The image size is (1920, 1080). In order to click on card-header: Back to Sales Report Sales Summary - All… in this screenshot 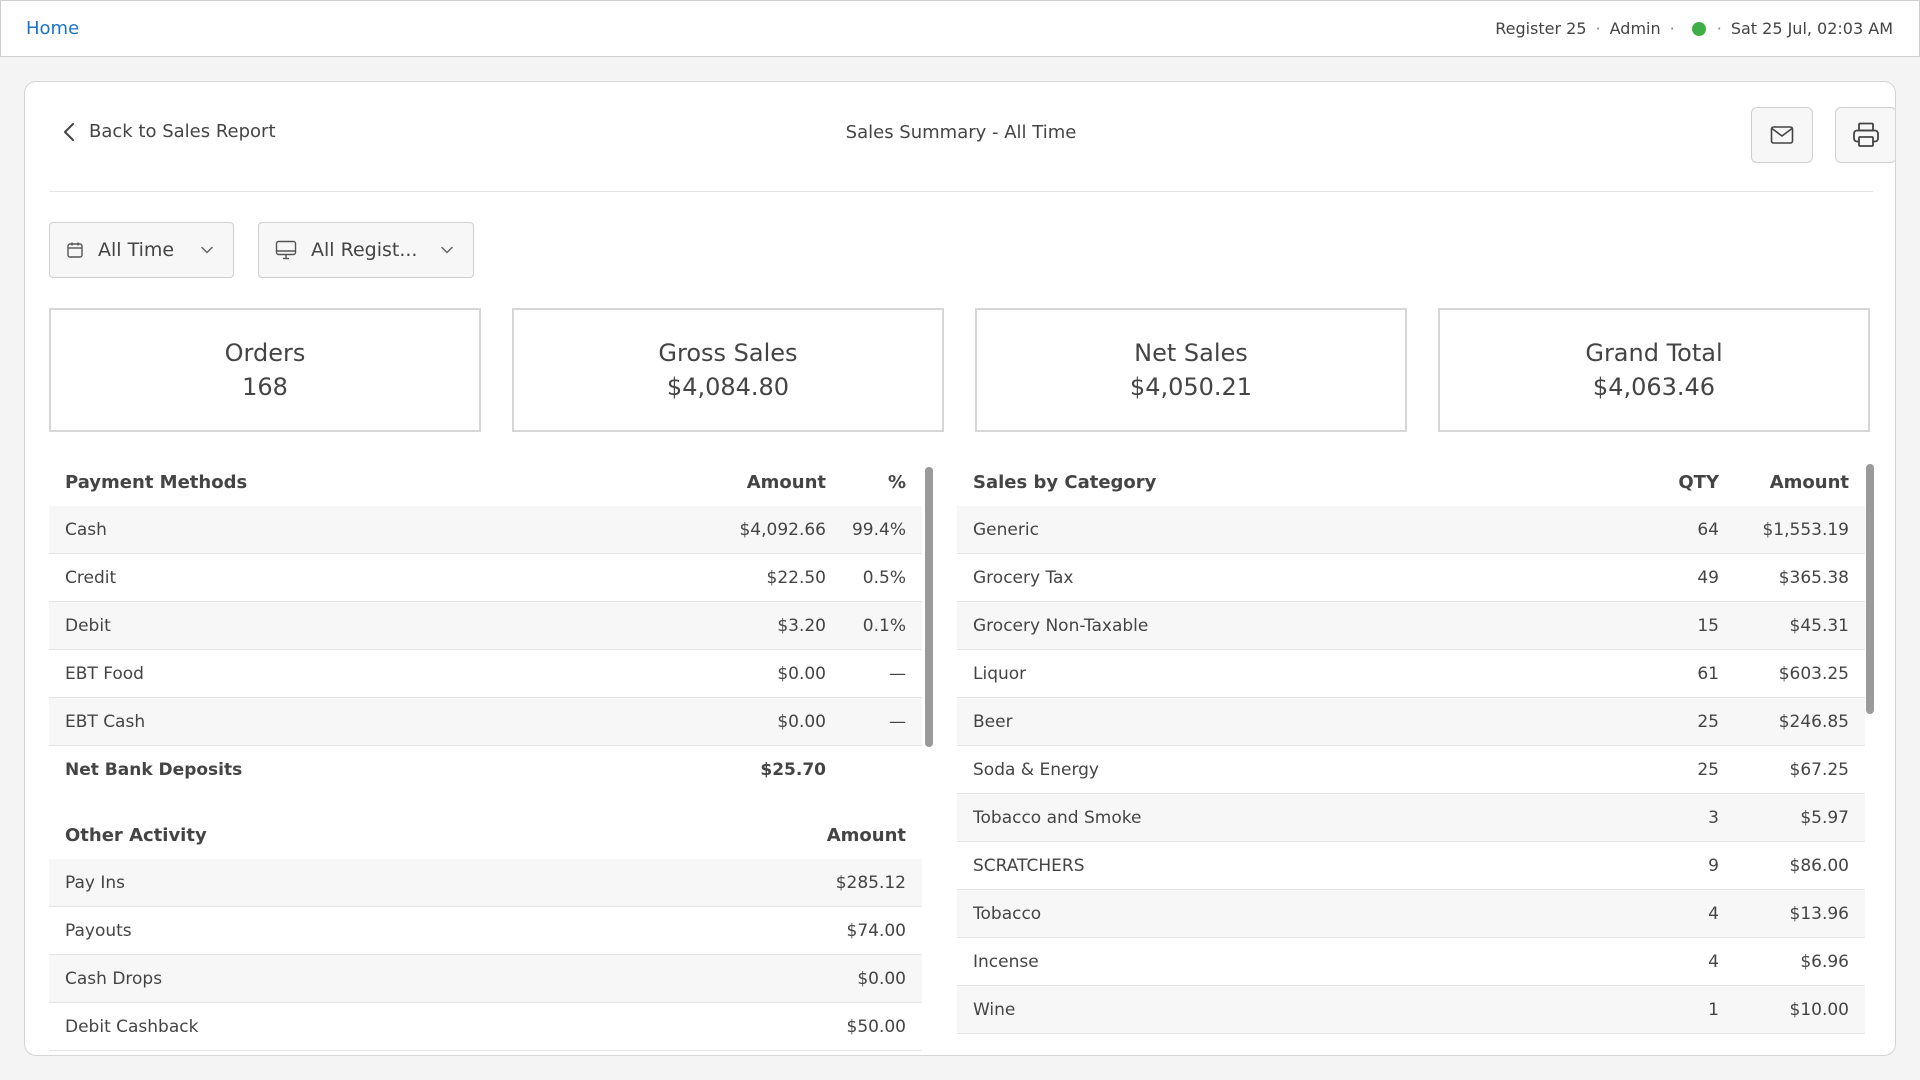, I will do `click(972, 137)`.